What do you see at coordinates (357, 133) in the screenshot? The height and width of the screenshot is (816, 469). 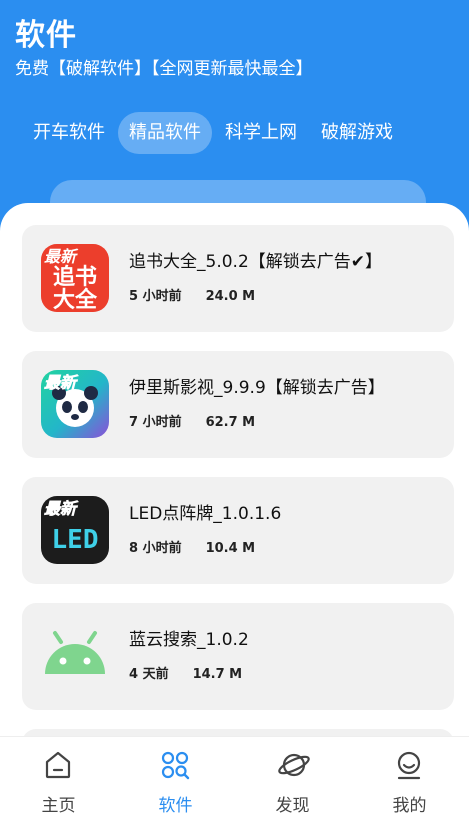 I see `tab-pojie-games: 破解游戏` at bounding box center [357, 133].